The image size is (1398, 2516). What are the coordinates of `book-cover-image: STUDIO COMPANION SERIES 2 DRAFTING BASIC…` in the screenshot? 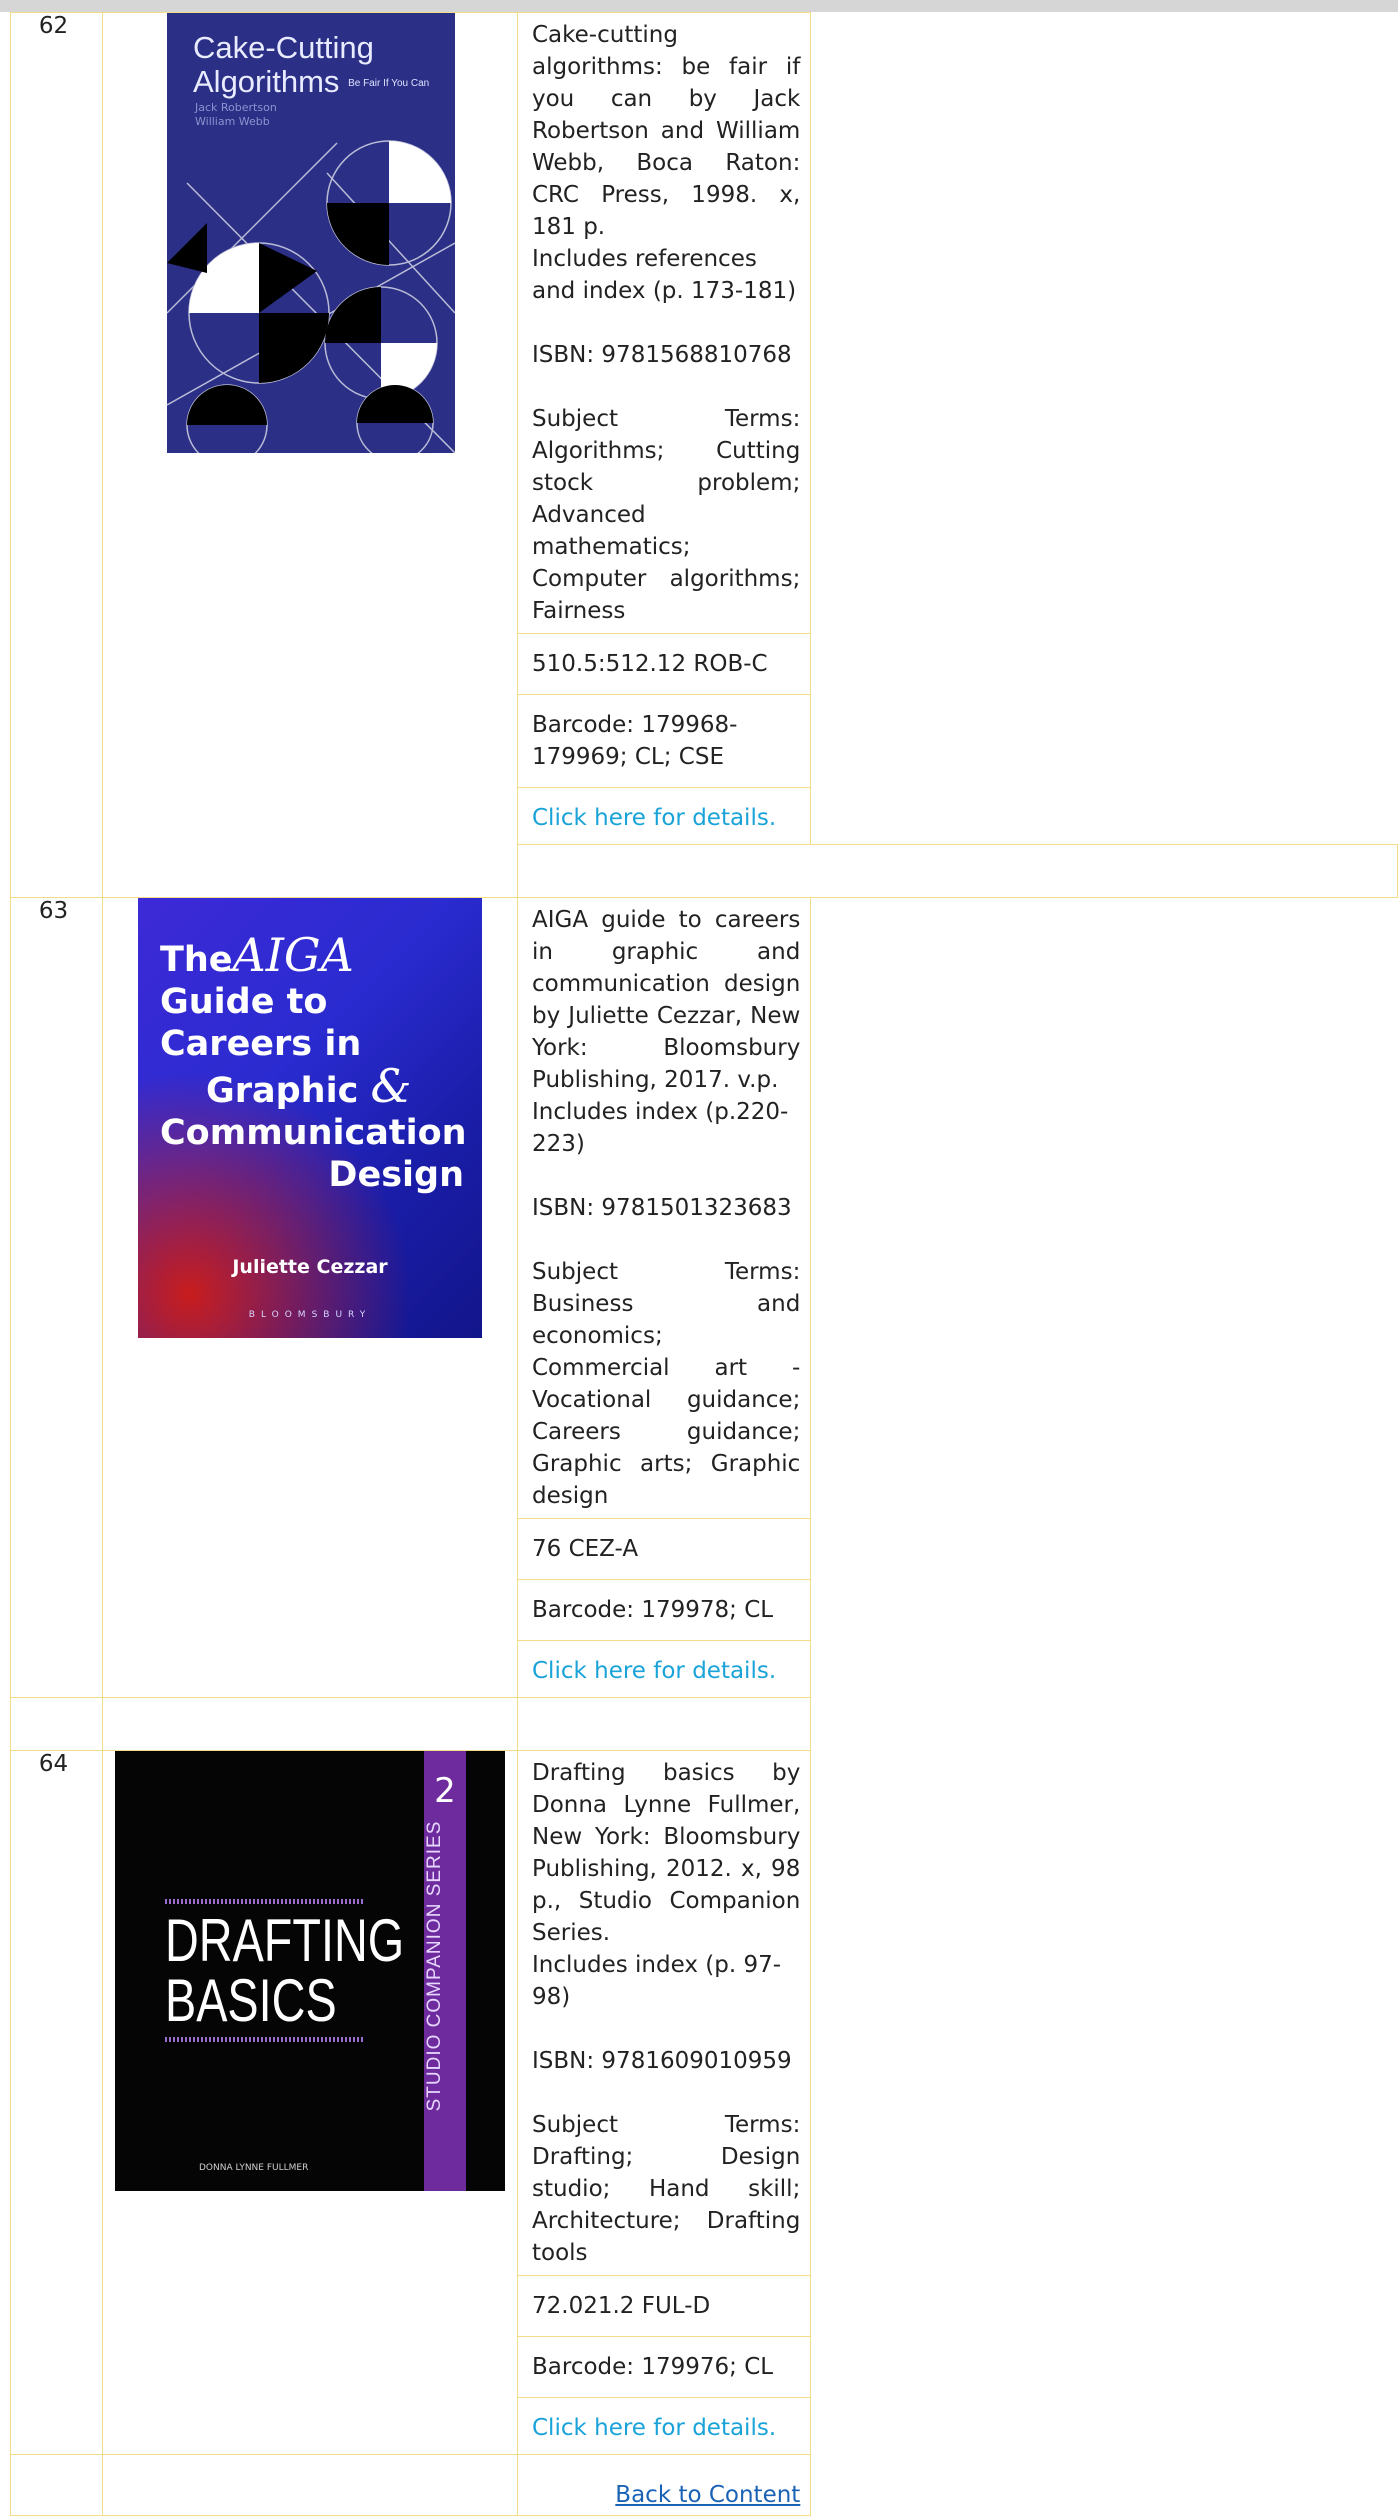 It's located at (310, 1971).